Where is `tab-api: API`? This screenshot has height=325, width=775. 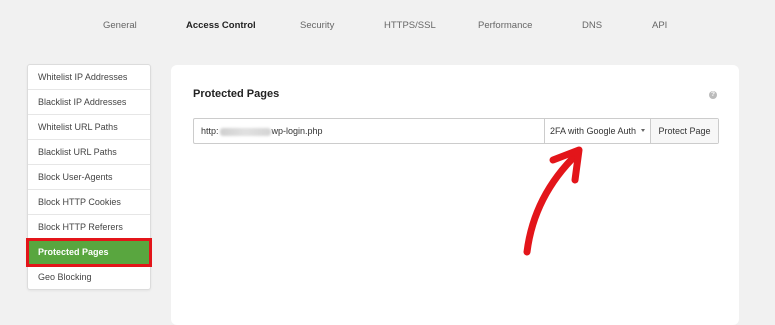 tab-api: API is located at coordinates (659, 25).